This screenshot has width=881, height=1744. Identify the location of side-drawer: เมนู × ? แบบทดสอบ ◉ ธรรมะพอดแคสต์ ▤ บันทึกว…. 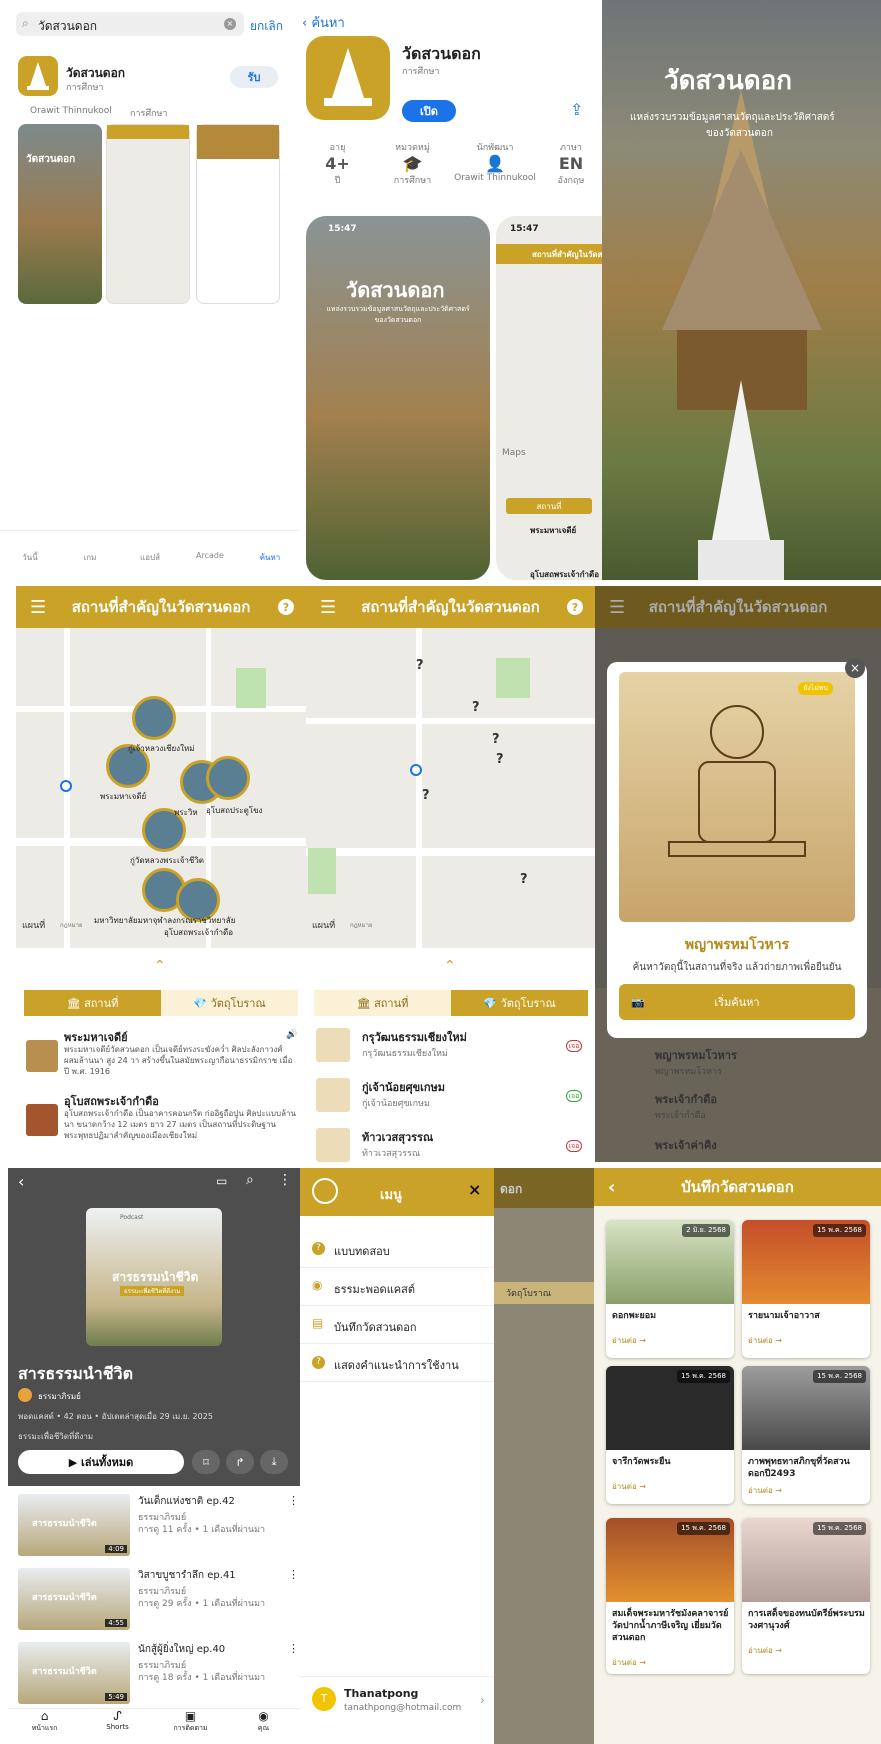
(397, 1456).